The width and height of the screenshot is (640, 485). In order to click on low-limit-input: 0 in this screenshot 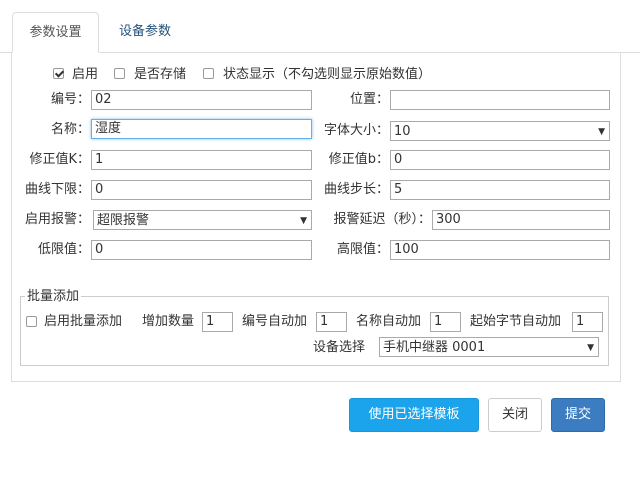, I will do `click(201, 250)`.